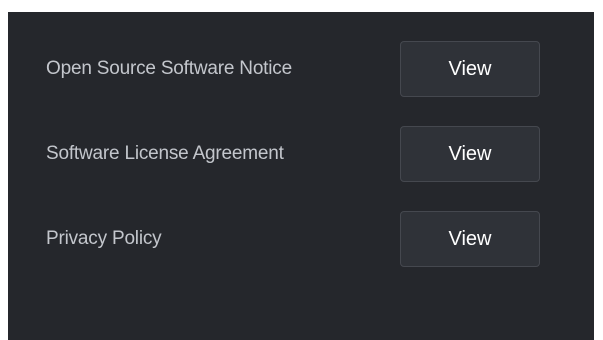  Describe the element at coordinates (104, 238) in the screenshot. I see `privacy-policy-label: Privacy Policy` at that location.